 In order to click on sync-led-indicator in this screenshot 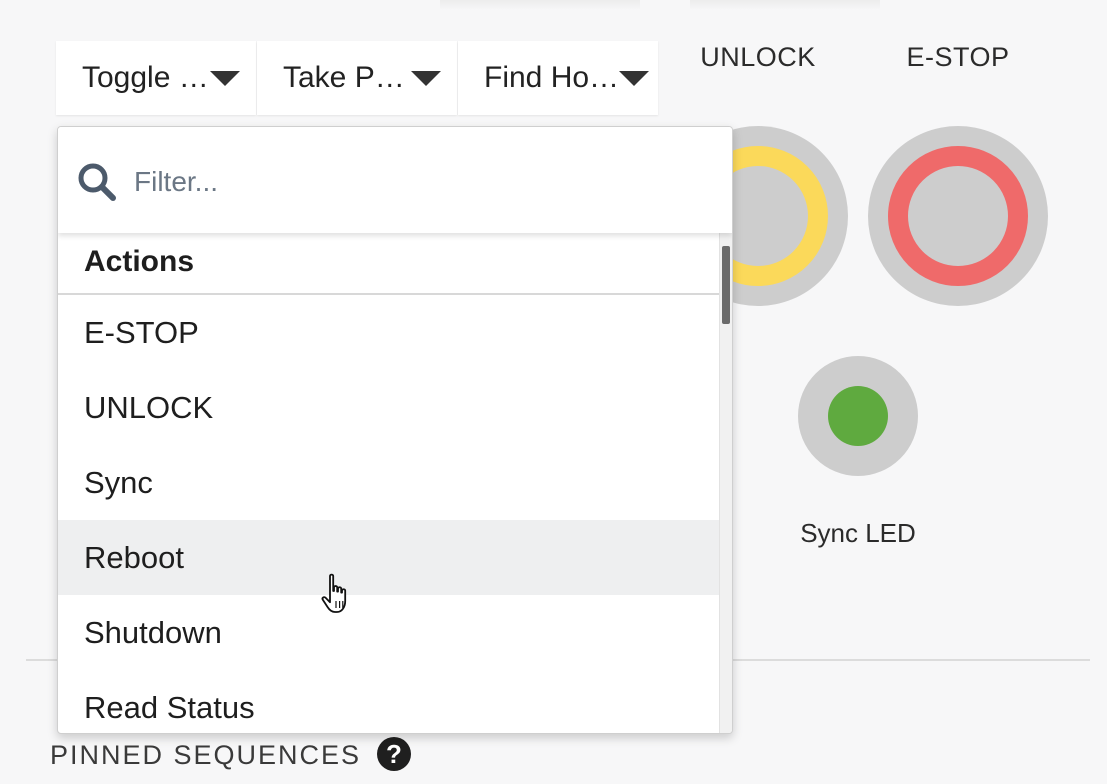, I will do `click(858, 416)`.